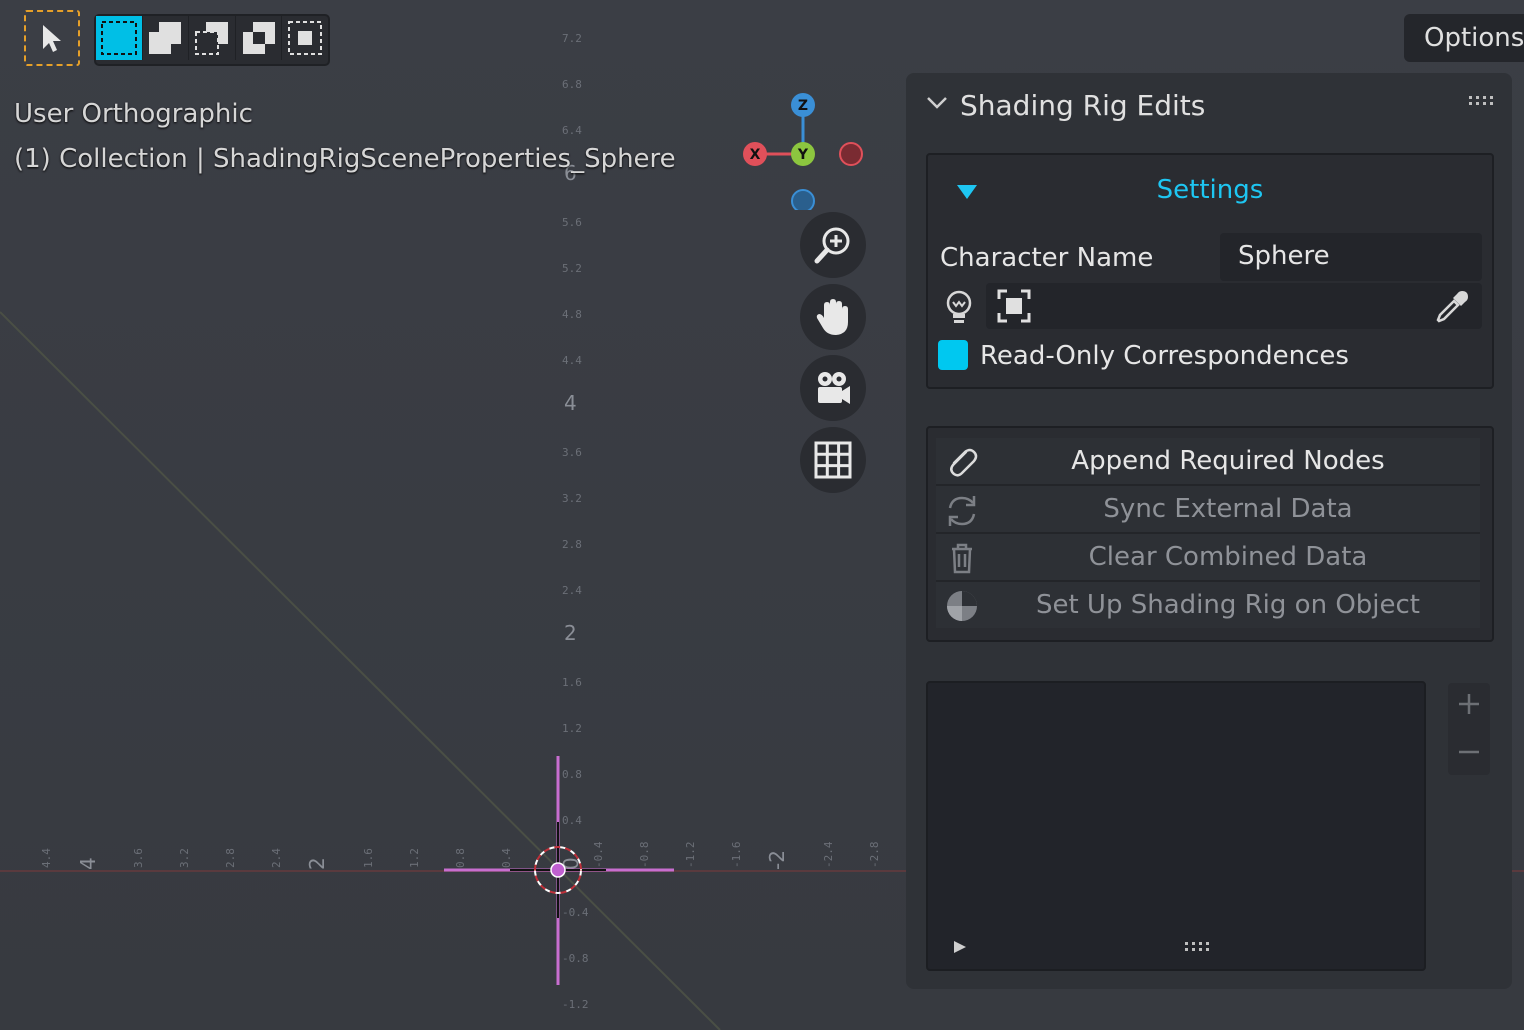  I want to click on clear-combined-data-button: Clear Combined Data, so click(1208, 558).